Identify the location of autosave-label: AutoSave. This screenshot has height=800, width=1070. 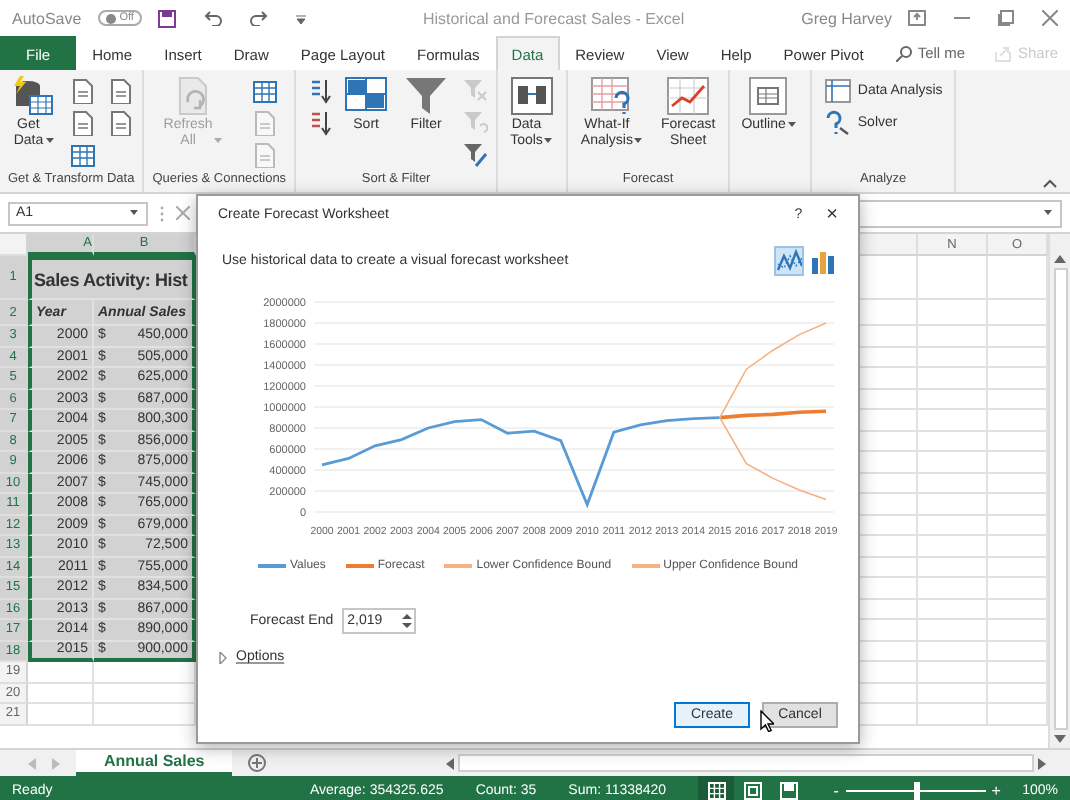
(47, 18).